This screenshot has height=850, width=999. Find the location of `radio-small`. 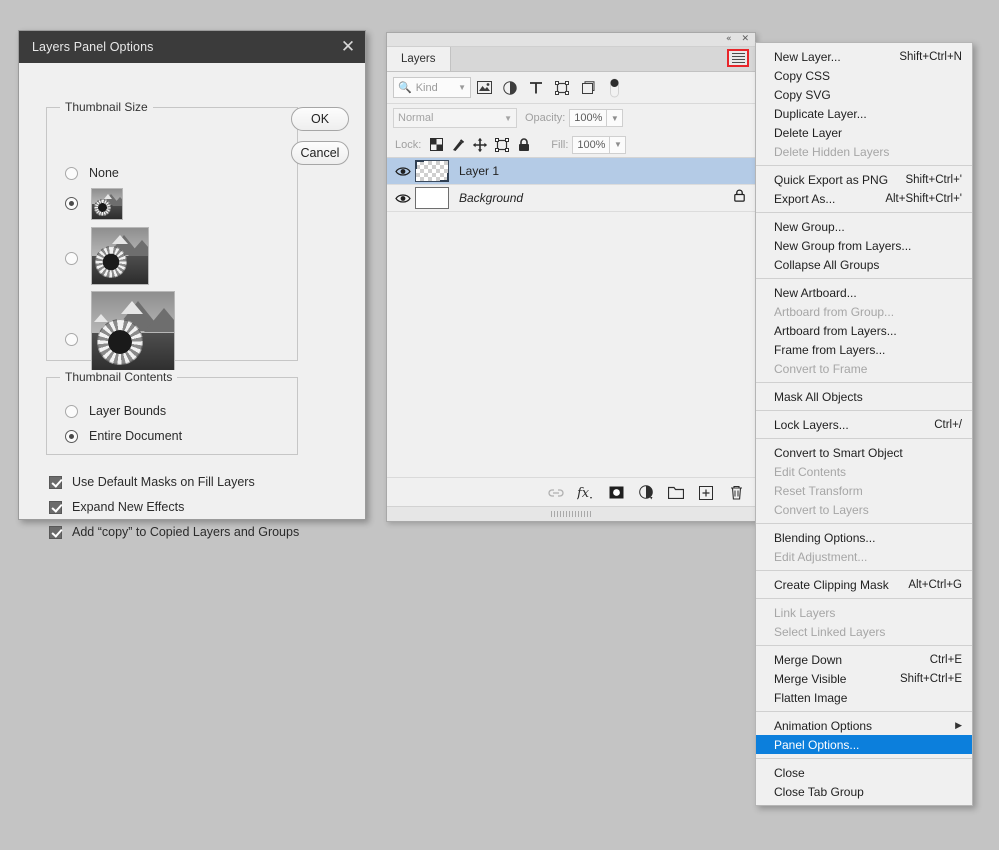

radio-small is located at coordinates (71, 203).